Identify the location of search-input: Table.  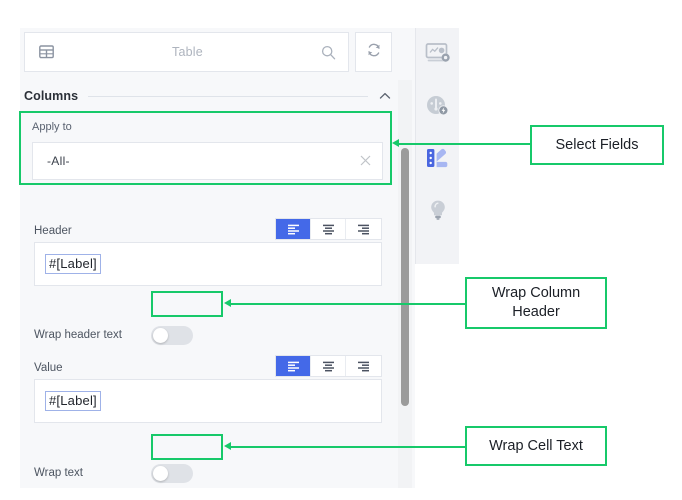
(186, 52).